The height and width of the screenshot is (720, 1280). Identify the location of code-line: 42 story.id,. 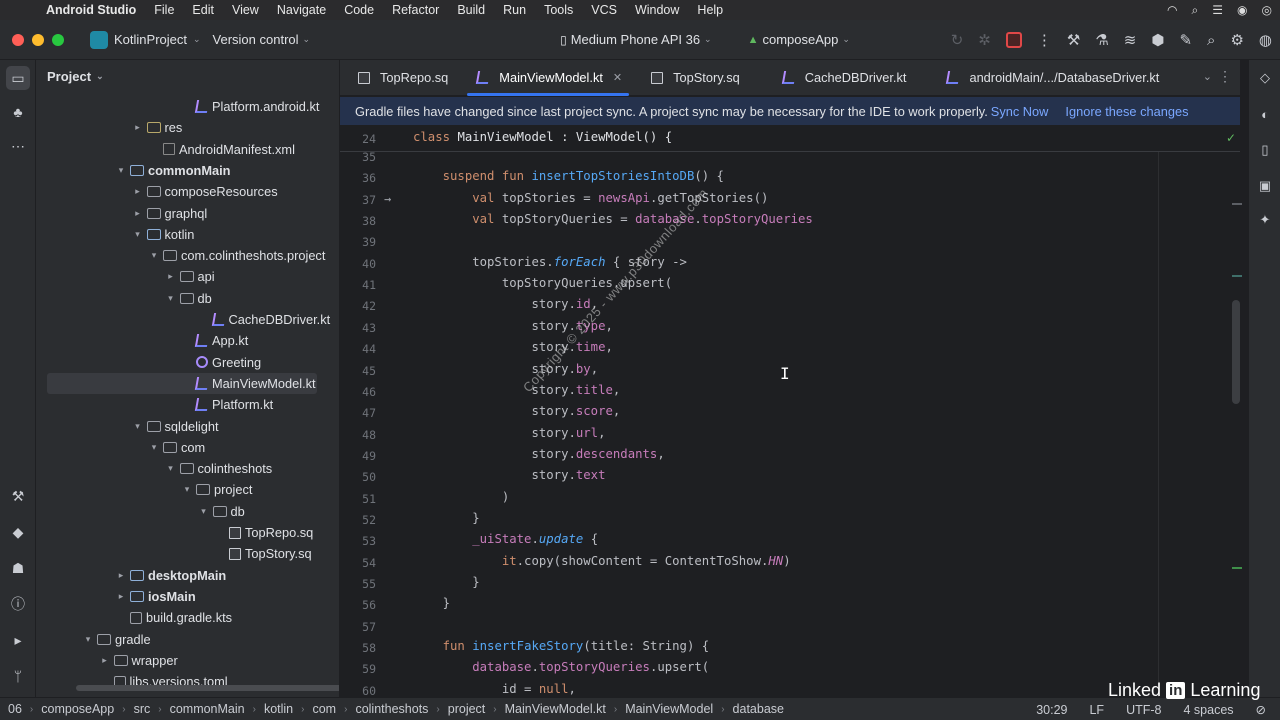
(790, 305).